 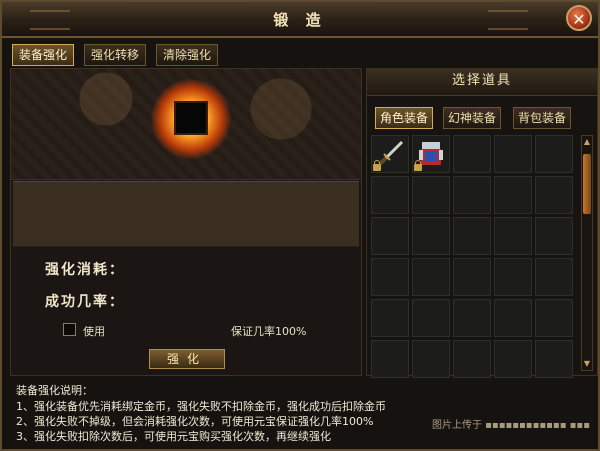 I want to click on tab-enhance-transfer: 强化转移, so click(x=115, y=55).